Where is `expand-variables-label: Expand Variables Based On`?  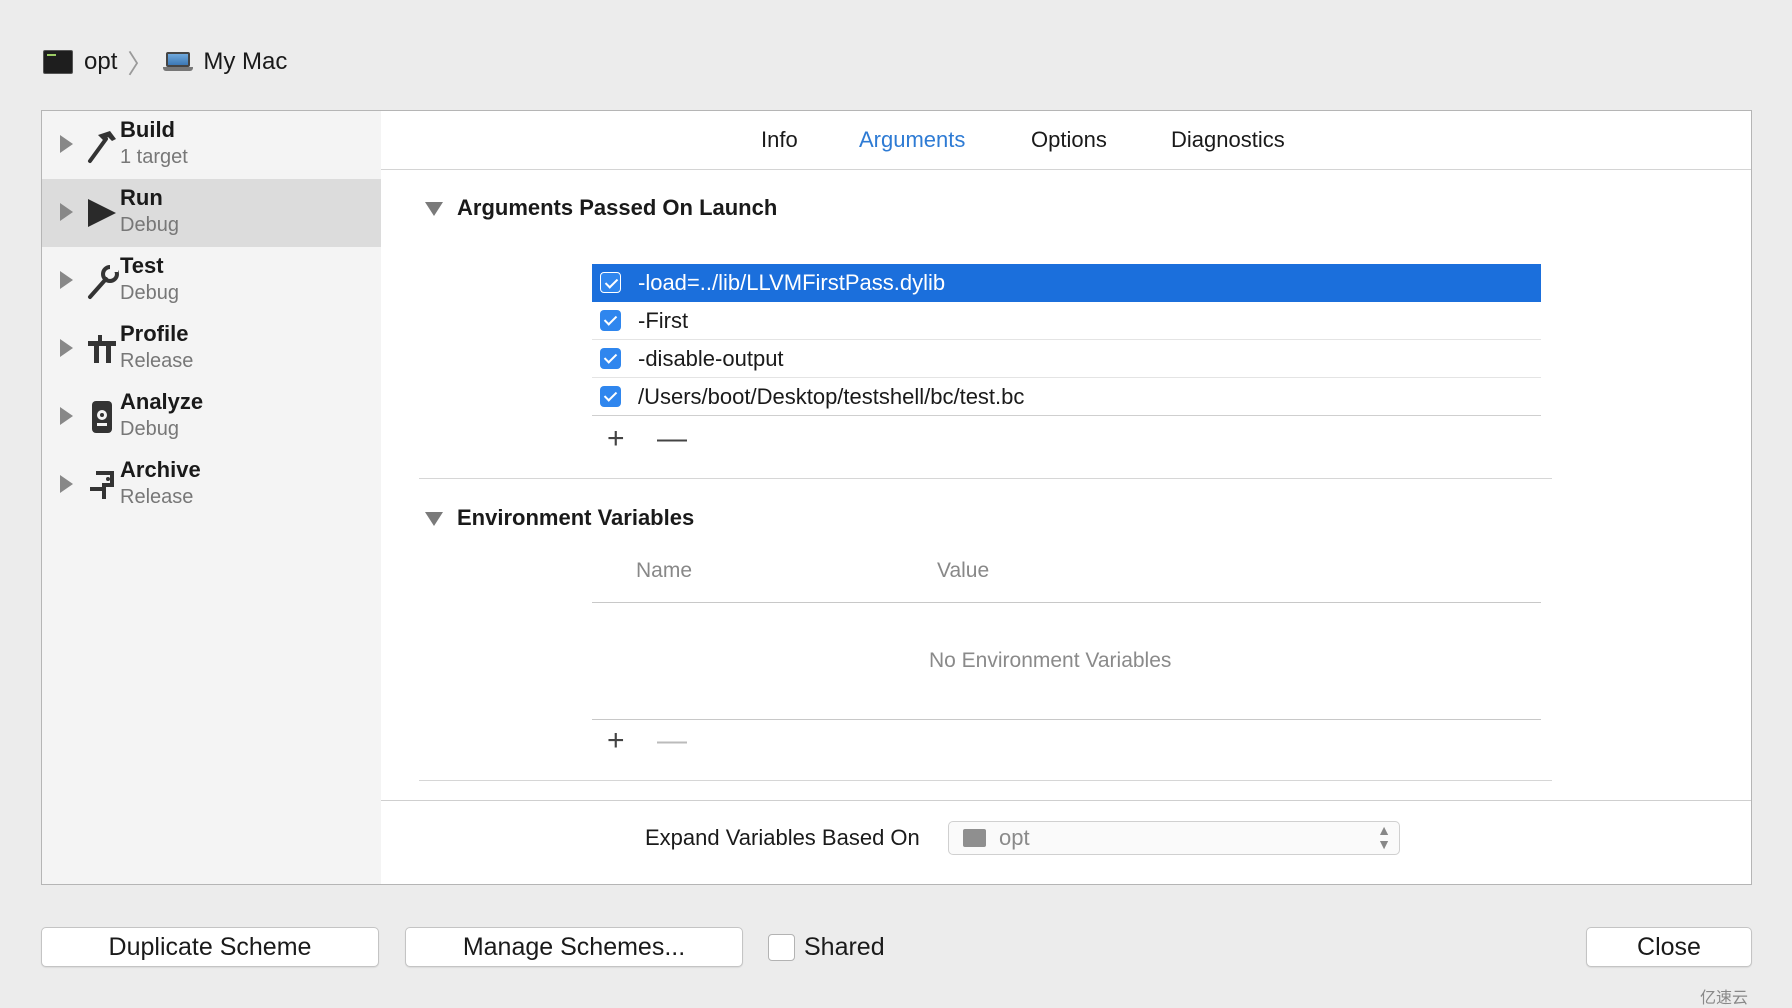
expand-variables-label: Expand Variables Based On is located at coordinates (782, 837).